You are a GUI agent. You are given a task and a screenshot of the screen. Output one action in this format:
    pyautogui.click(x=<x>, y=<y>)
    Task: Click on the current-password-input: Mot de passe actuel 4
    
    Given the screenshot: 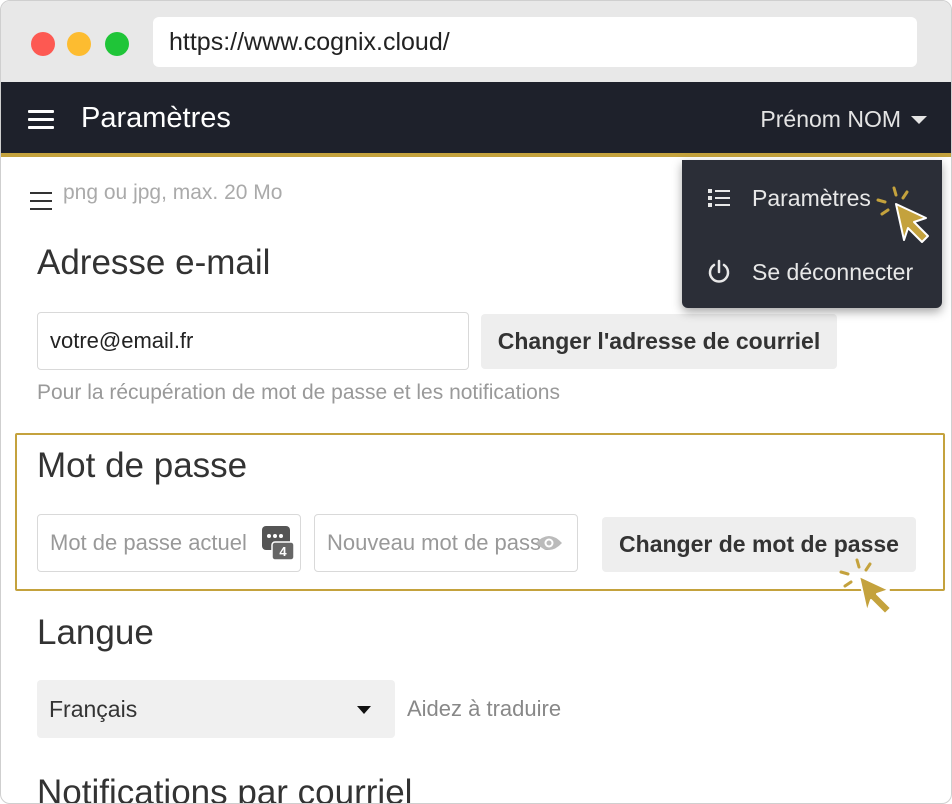 What is the action you would take?
    pyautogui.click(x=169, y=543)
    